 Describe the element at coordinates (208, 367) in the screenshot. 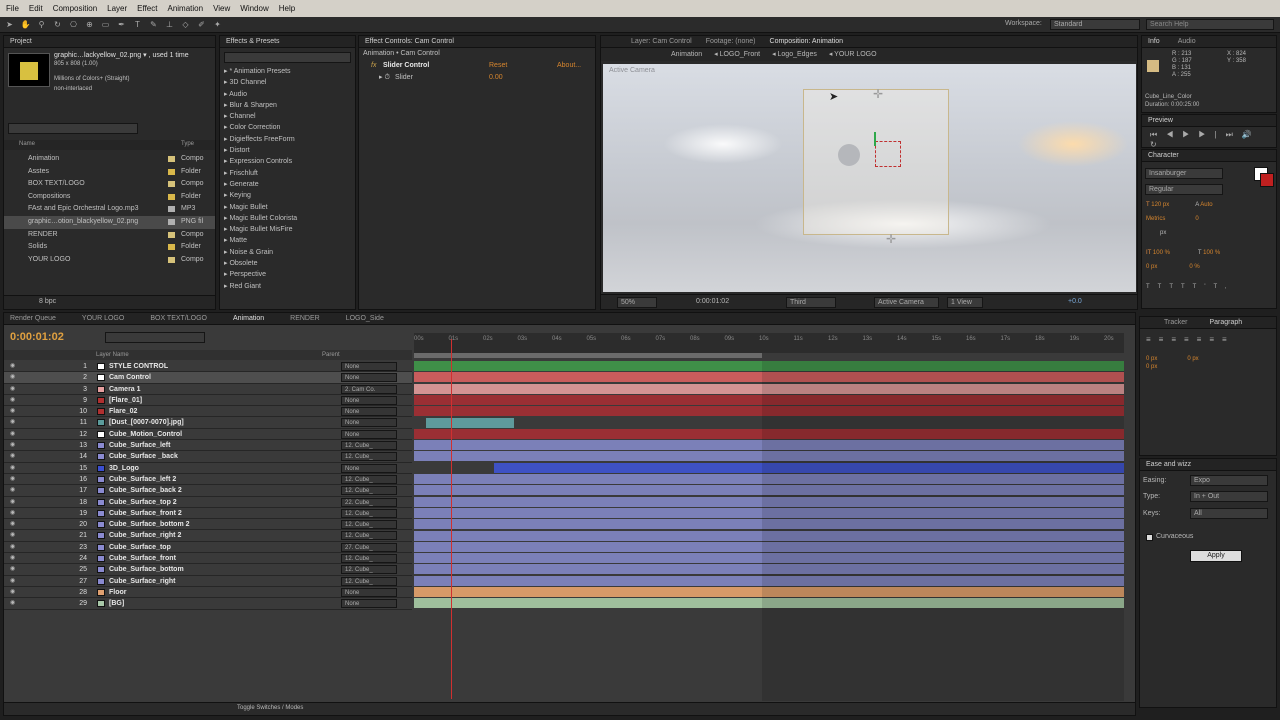

I see `layer-row: 1 STYLE CONTROL None ◉` at that location.